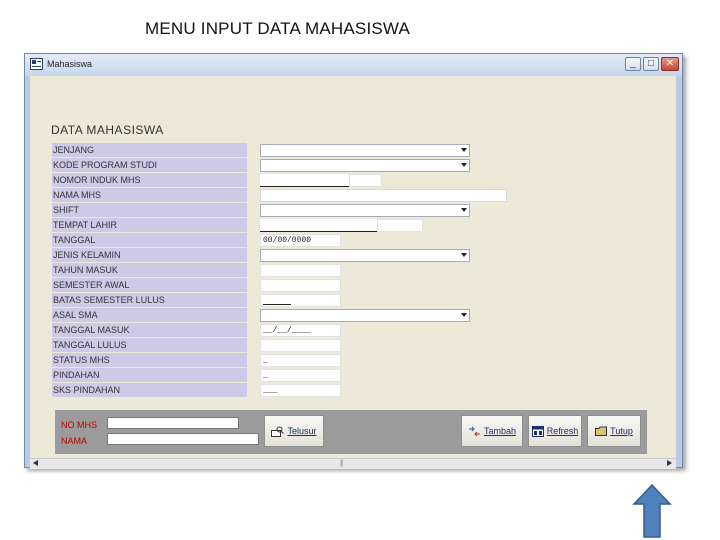 The image size is (720, 540). I want to click on horizontal-scrollbar: |||, so click(353, 463).